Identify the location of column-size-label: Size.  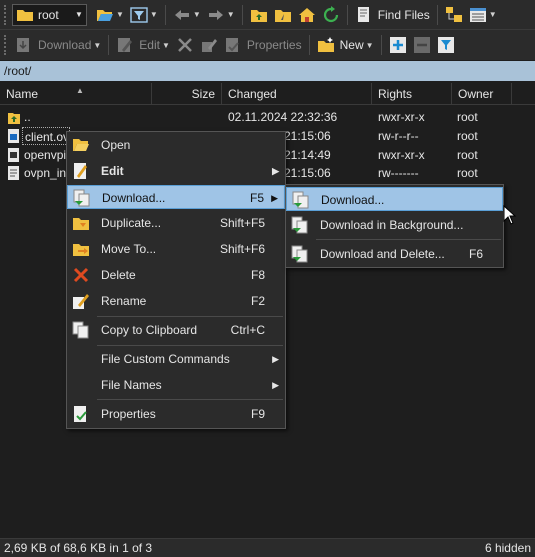
(203, 94).